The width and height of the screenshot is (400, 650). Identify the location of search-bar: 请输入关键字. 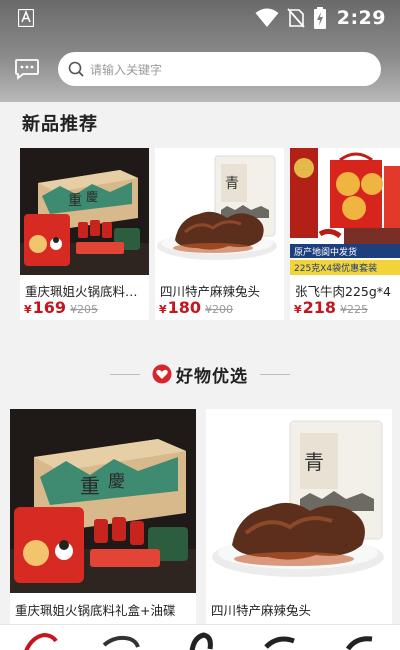
(219, 69).